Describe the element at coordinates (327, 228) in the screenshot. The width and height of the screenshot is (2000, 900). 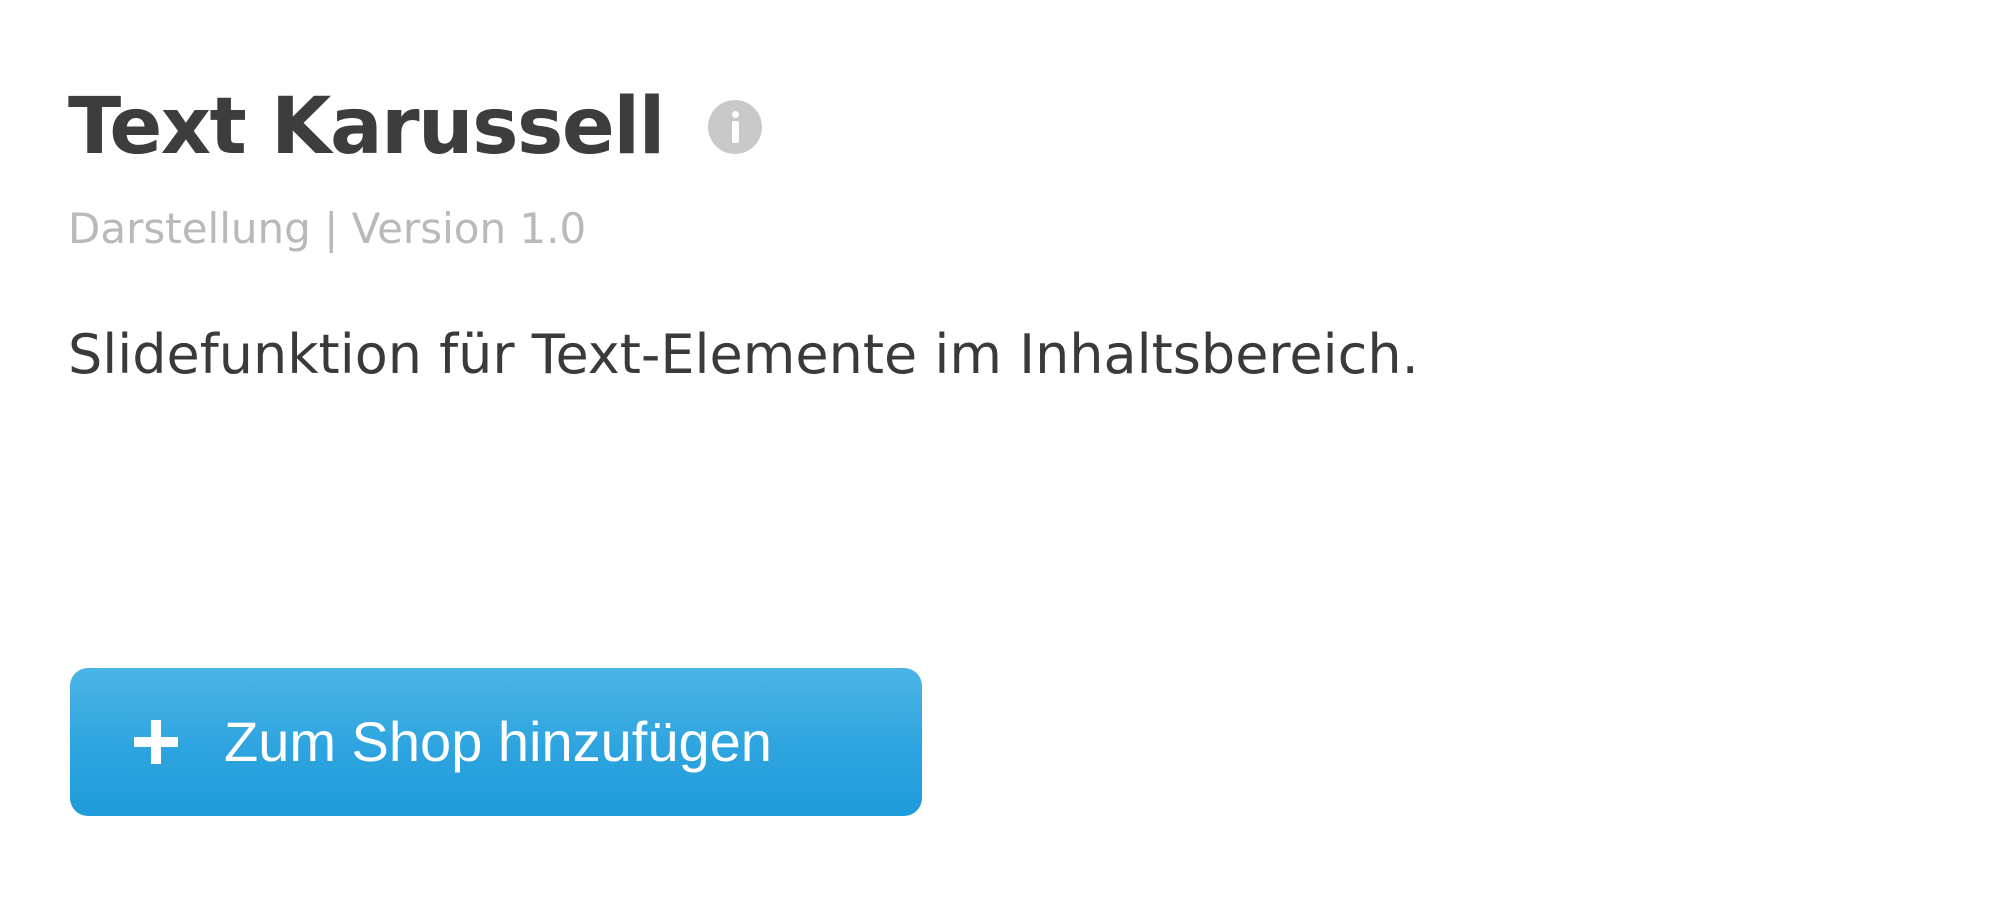
I see `plugin-meta: Darstellung | Version 1.0` at that location.